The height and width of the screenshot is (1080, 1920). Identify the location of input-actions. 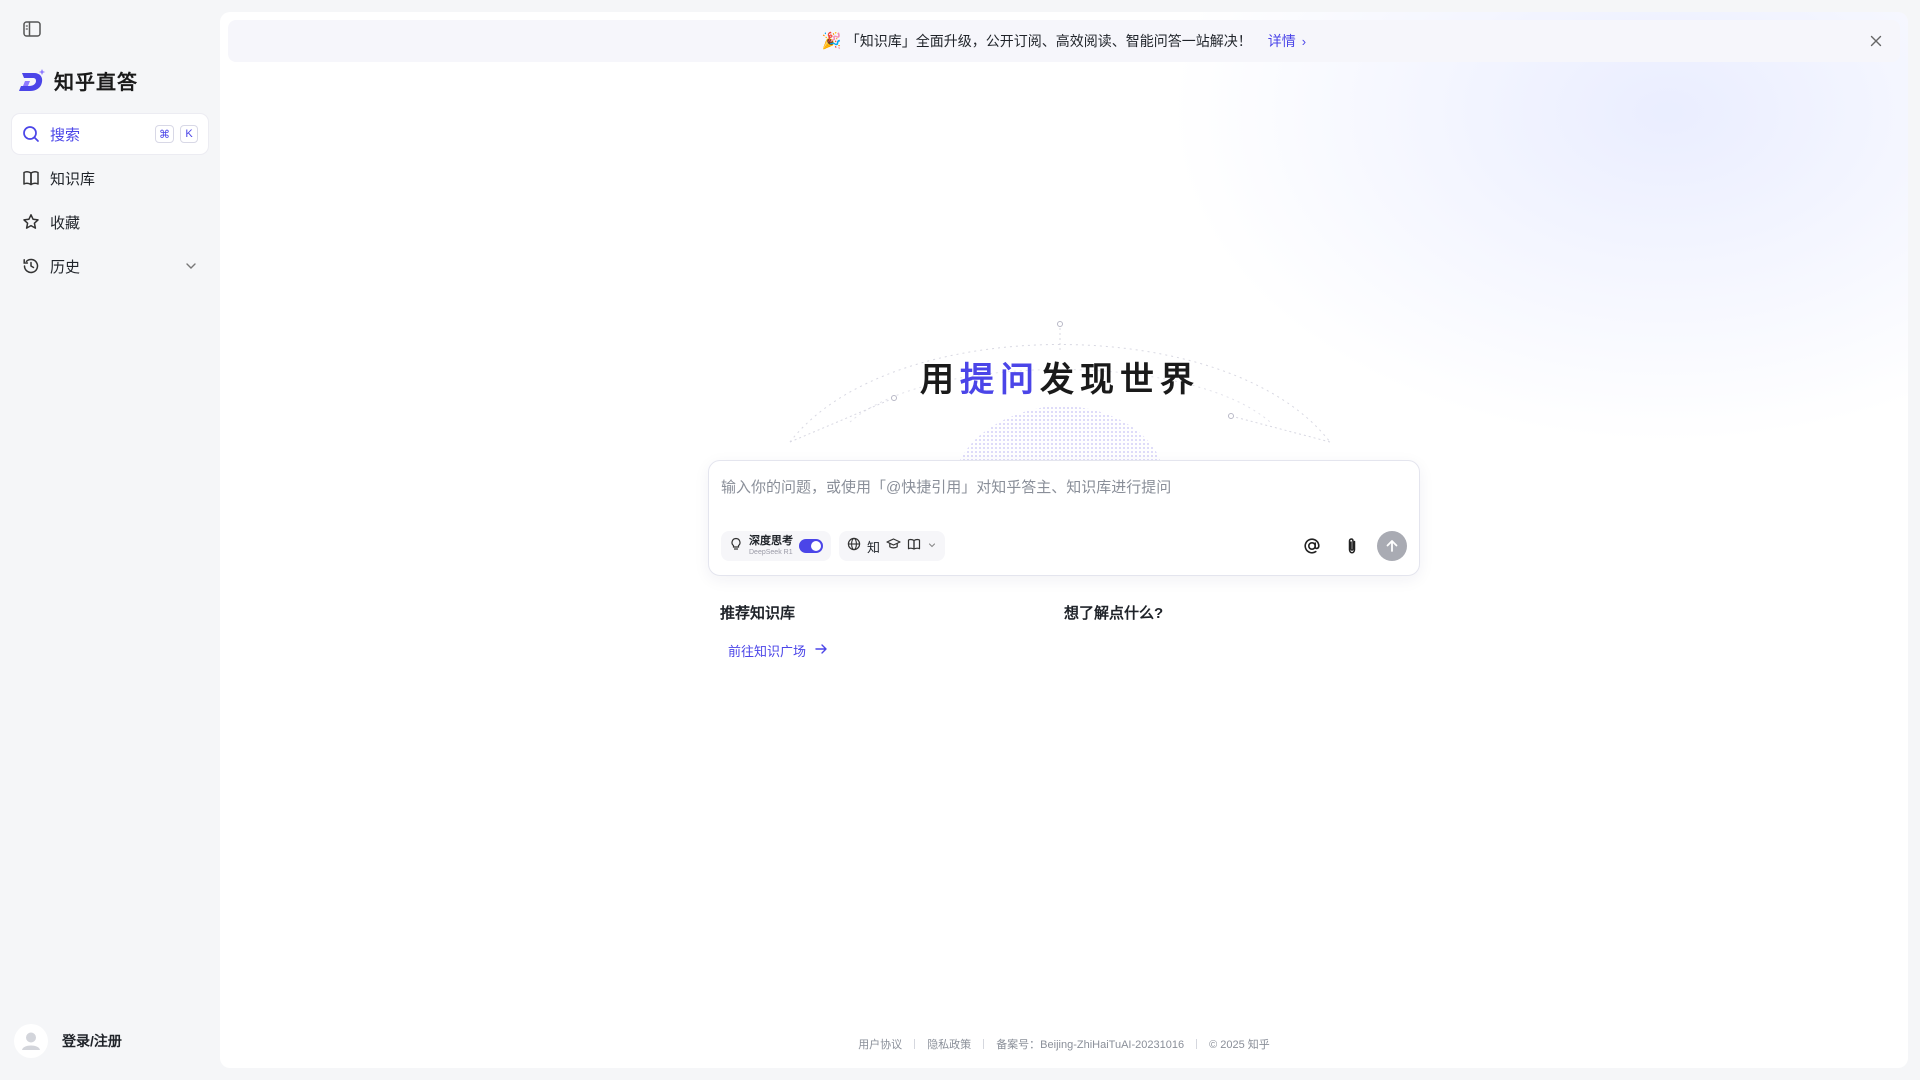
(1352, 546).